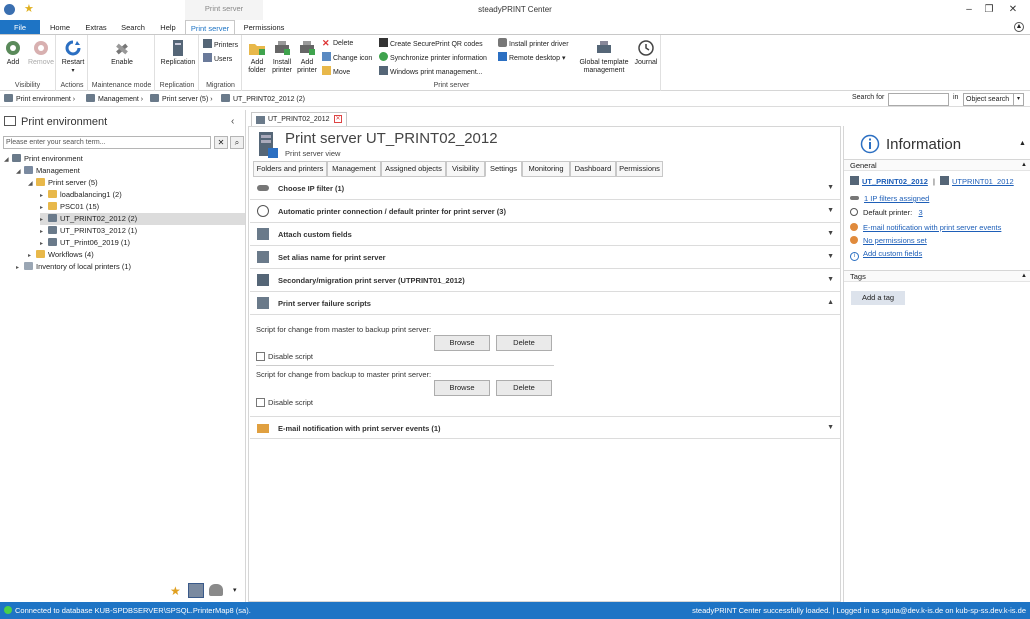  I want to click on tab-help: Help, so click(168, 27).